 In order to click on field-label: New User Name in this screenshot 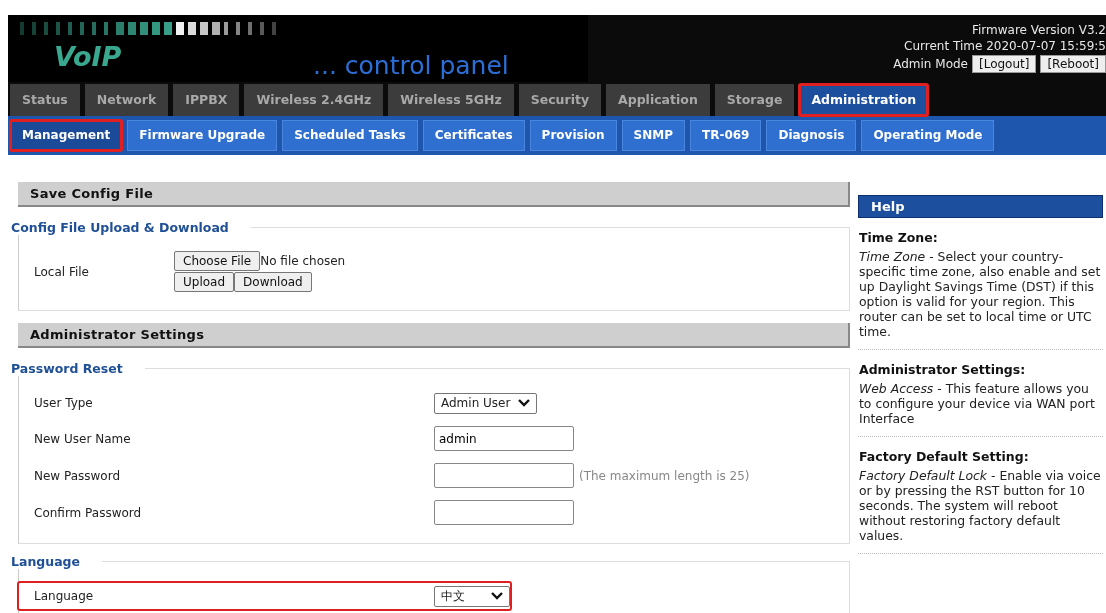, I will do `click(83, 438)`.